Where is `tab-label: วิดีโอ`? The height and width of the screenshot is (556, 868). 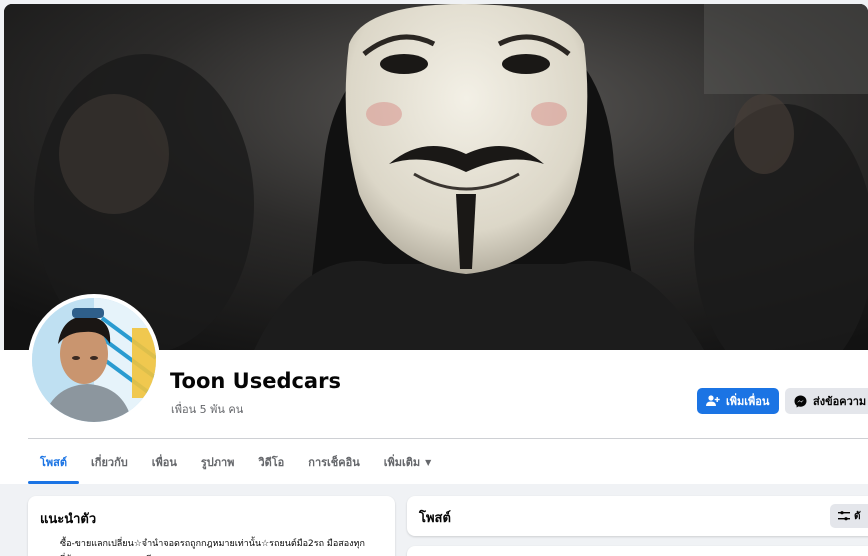
tab-label: วิดีโอ is located at coordinates (271, 462).